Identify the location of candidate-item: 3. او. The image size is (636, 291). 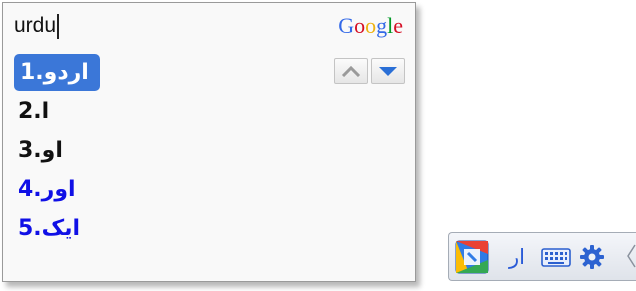
(164, 150).